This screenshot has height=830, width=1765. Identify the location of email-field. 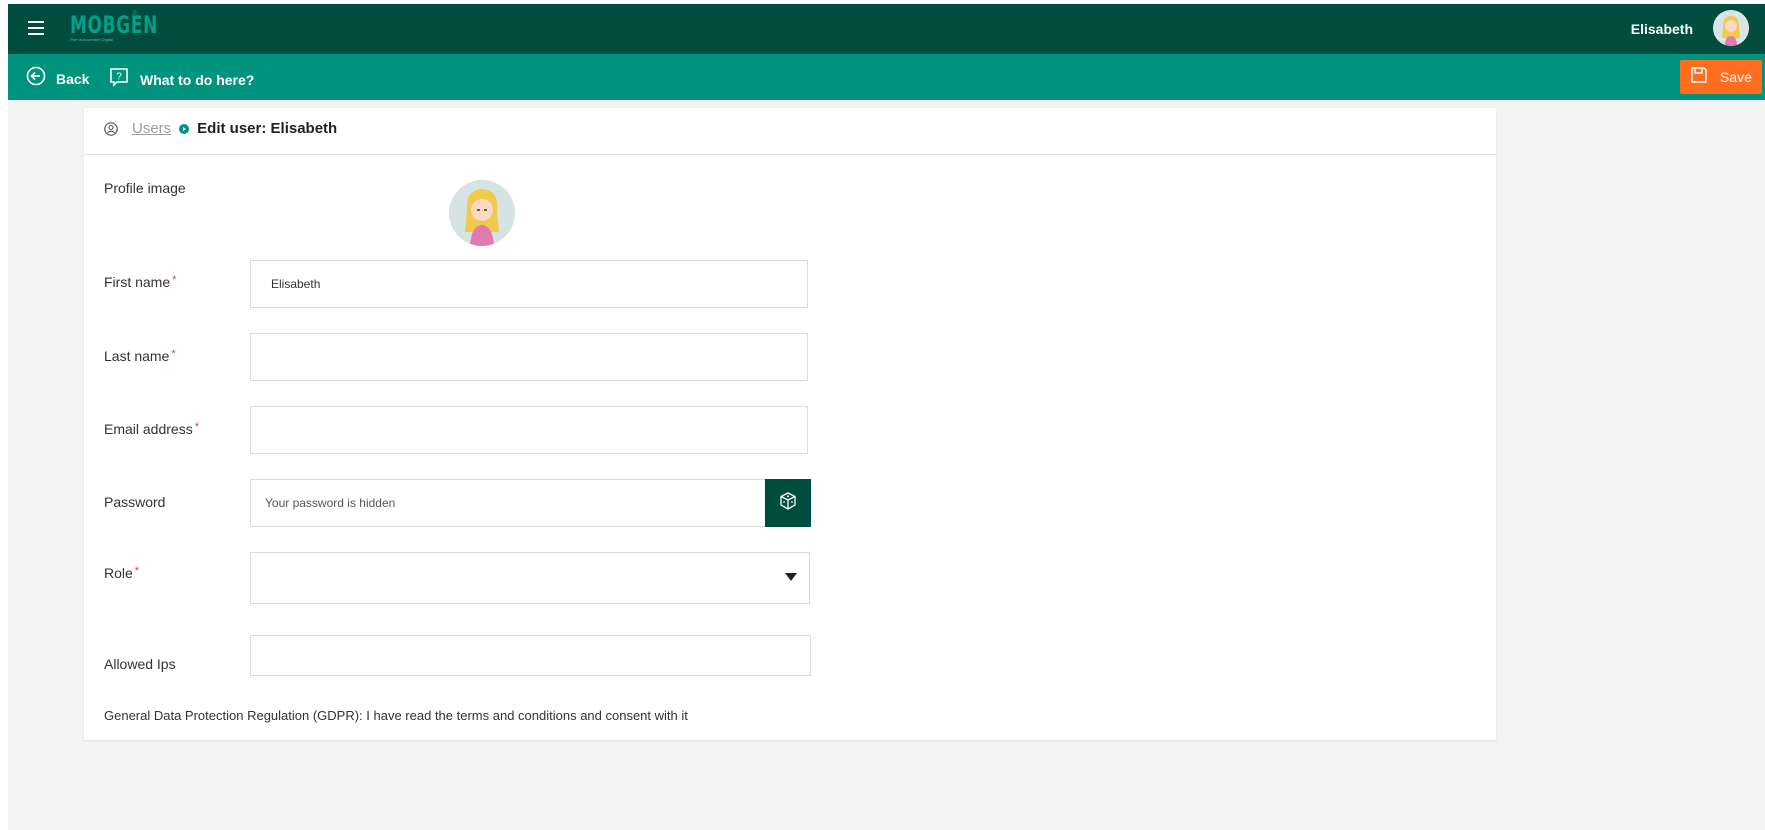
(529, 430).